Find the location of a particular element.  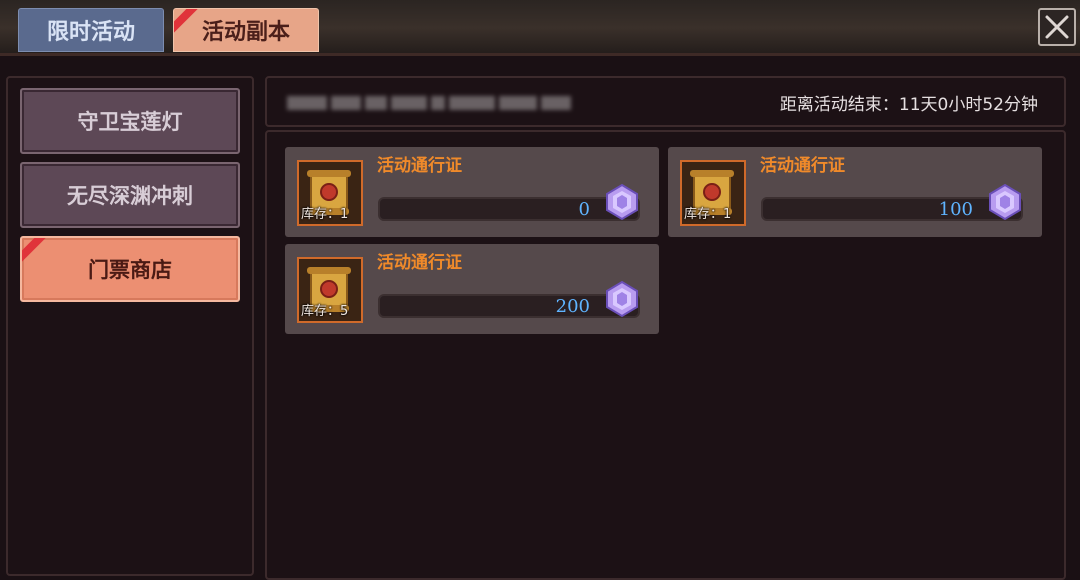

menu-item-guard-lotus-lamp: 守卫宝莲灯 is located at coordinates (130, 121).